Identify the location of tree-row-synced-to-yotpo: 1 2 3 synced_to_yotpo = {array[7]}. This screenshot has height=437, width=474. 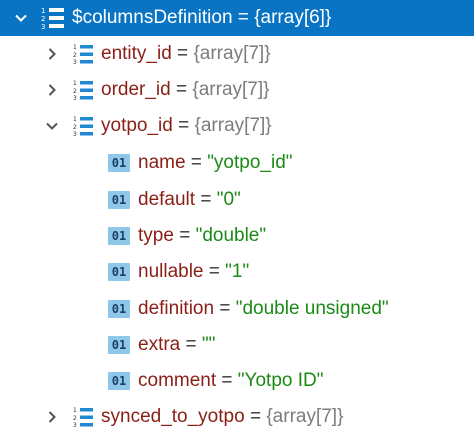
(237, 417).